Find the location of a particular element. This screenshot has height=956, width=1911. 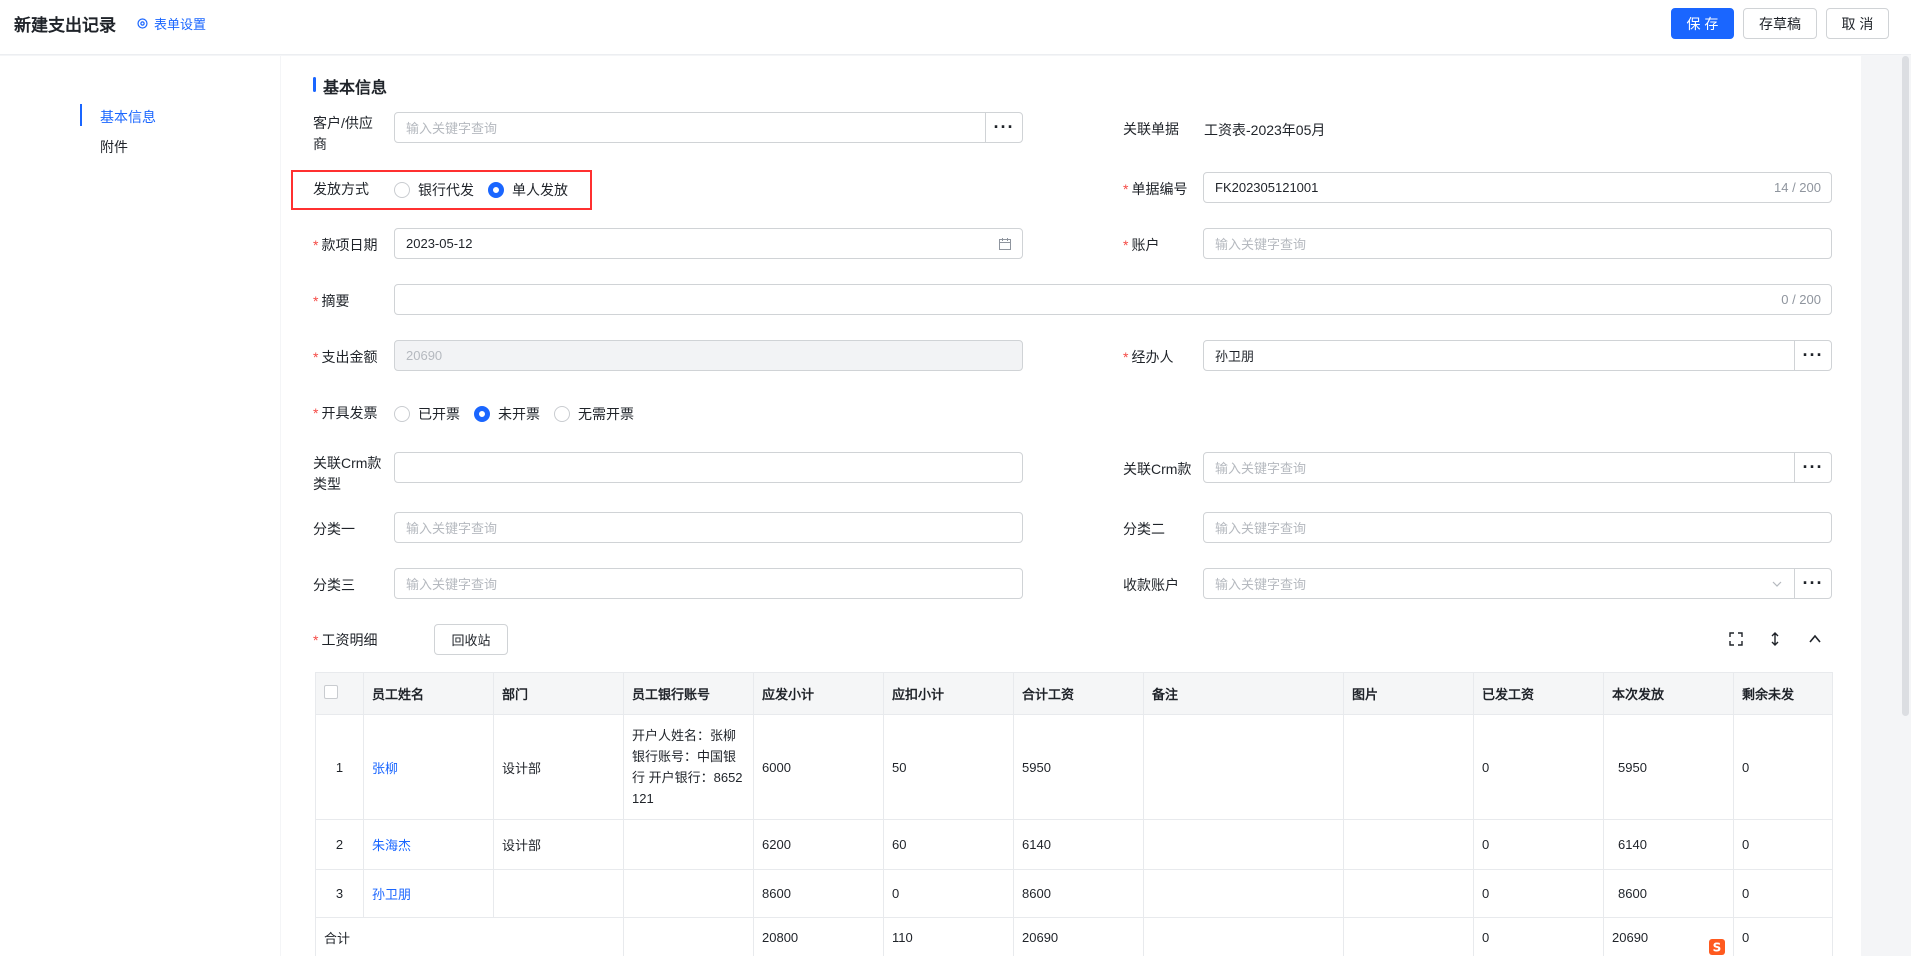

total-cell: 5950 is located at coordinates (1078, 767).